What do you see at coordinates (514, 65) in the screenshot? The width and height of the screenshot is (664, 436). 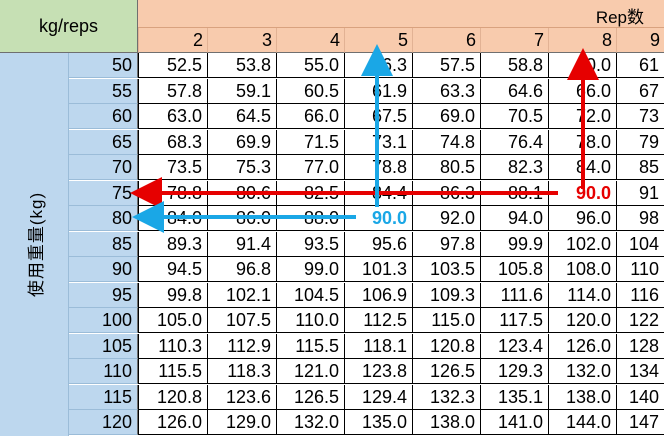 I see `cell-50kg-7reps: 58.8` at bounding box center [514, 65].